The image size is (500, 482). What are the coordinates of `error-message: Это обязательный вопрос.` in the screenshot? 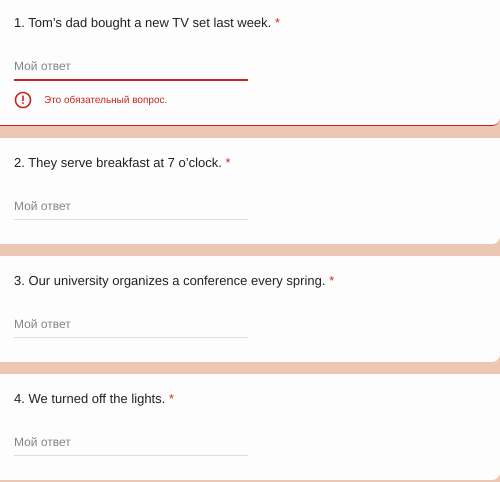 It's located at (106, 100).